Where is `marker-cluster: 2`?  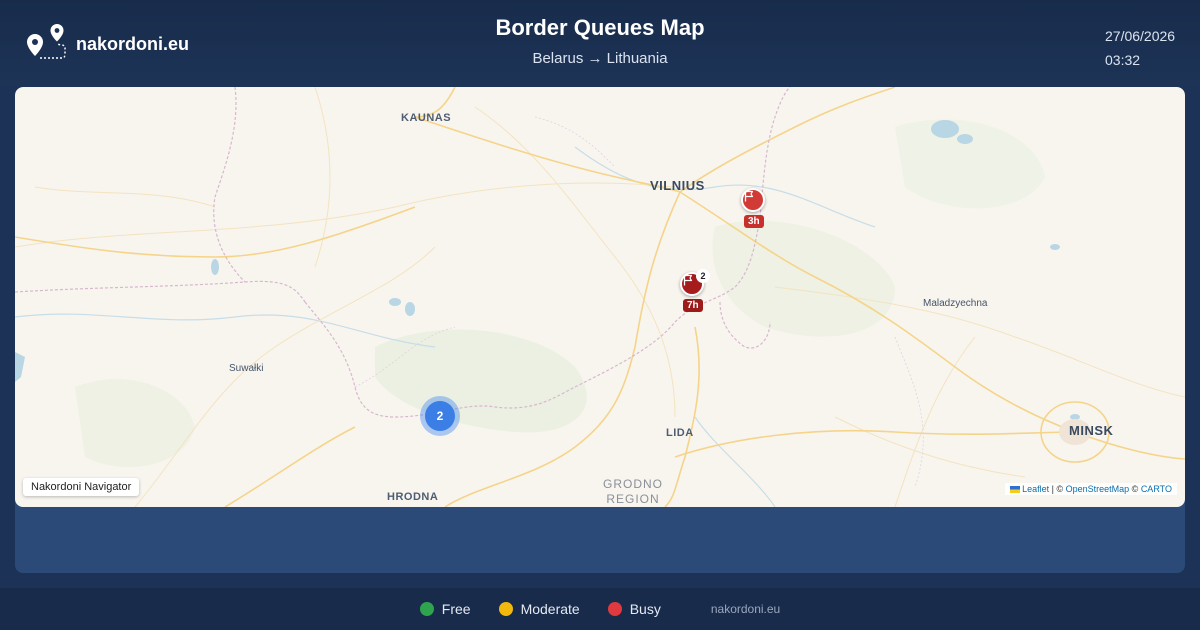 marker-cluster: 2 is located at coordinates (440, 416).